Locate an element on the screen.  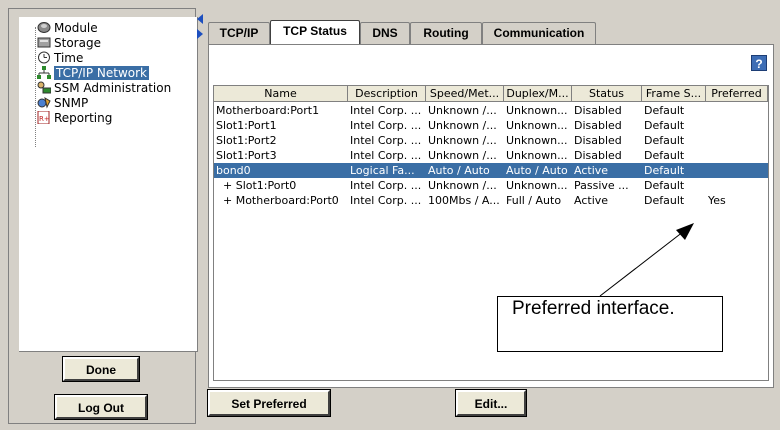
tab-routing: Routing is located at coordinates (446, 33).